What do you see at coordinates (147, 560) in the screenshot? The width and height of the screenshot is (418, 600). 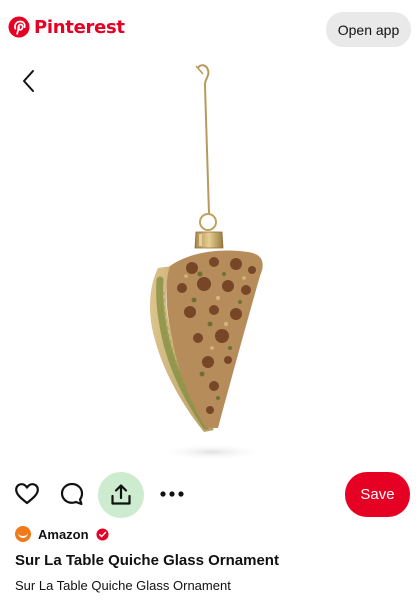 I see `pin-title: Sur La Table Quiche Glass Ornament` at bounding box center [147, 560].